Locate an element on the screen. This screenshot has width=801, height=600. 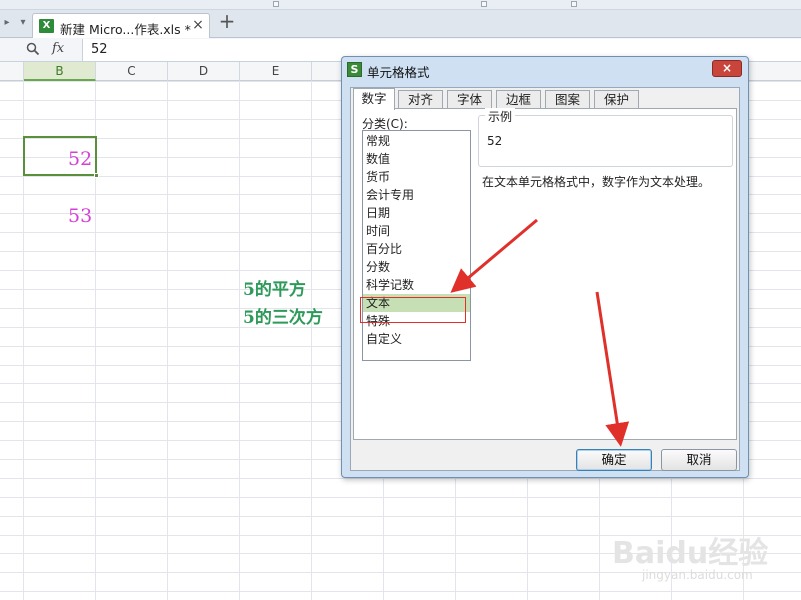
cell-b-value: 52 is located at coordinates (80, 159).